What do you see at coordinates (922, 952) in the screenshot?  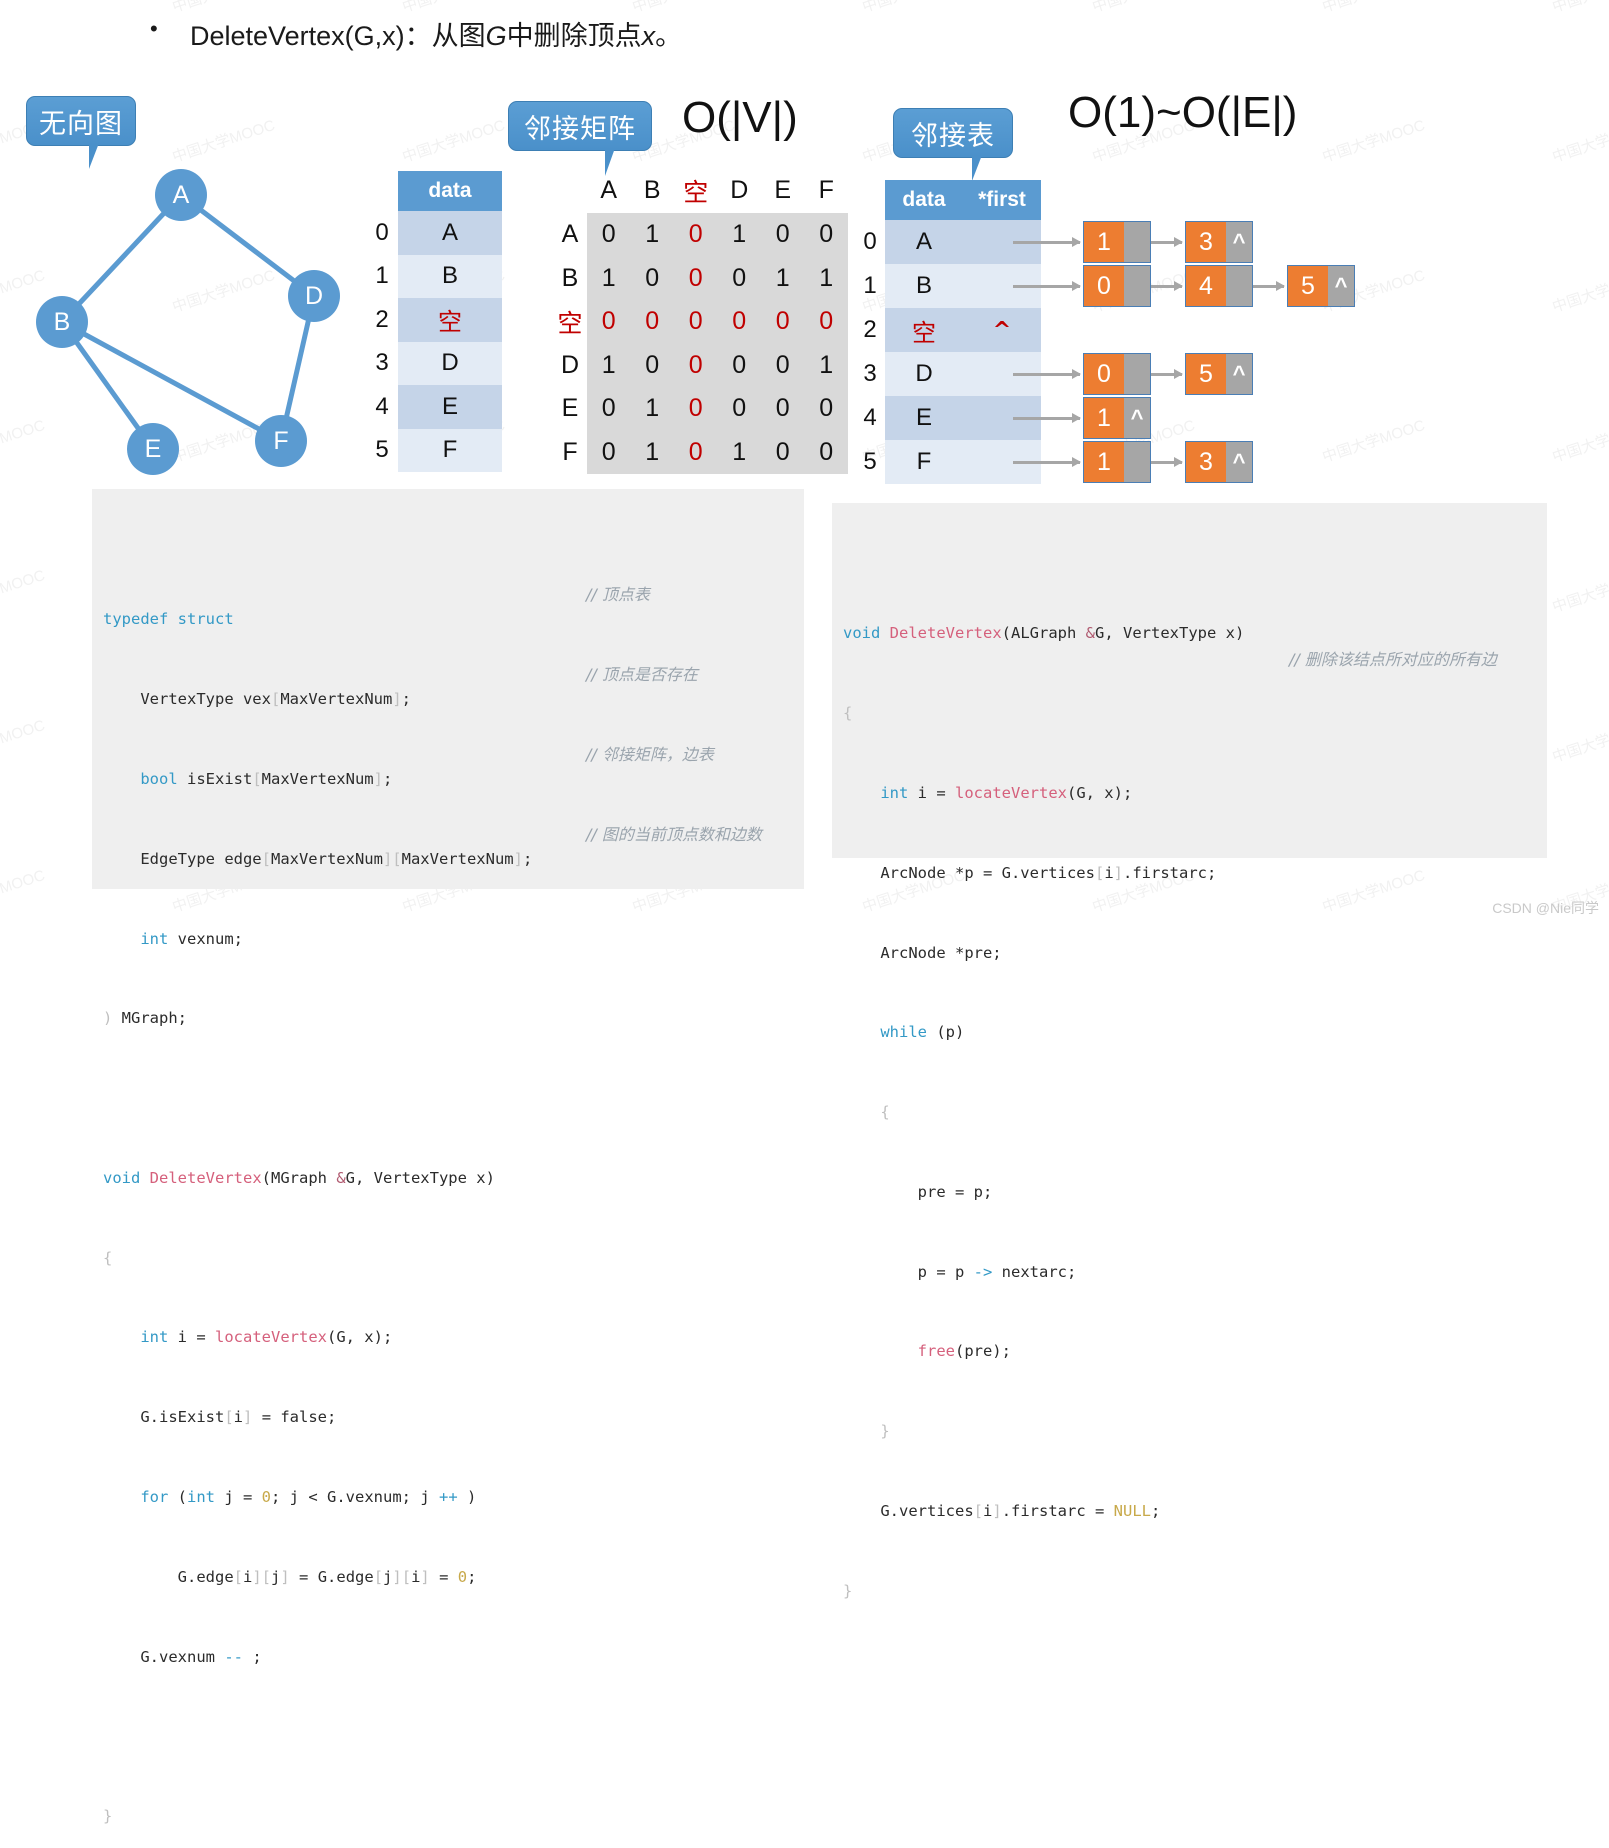 I see `code-line: ArcNode *pre;` at bounding box center [922, 952].